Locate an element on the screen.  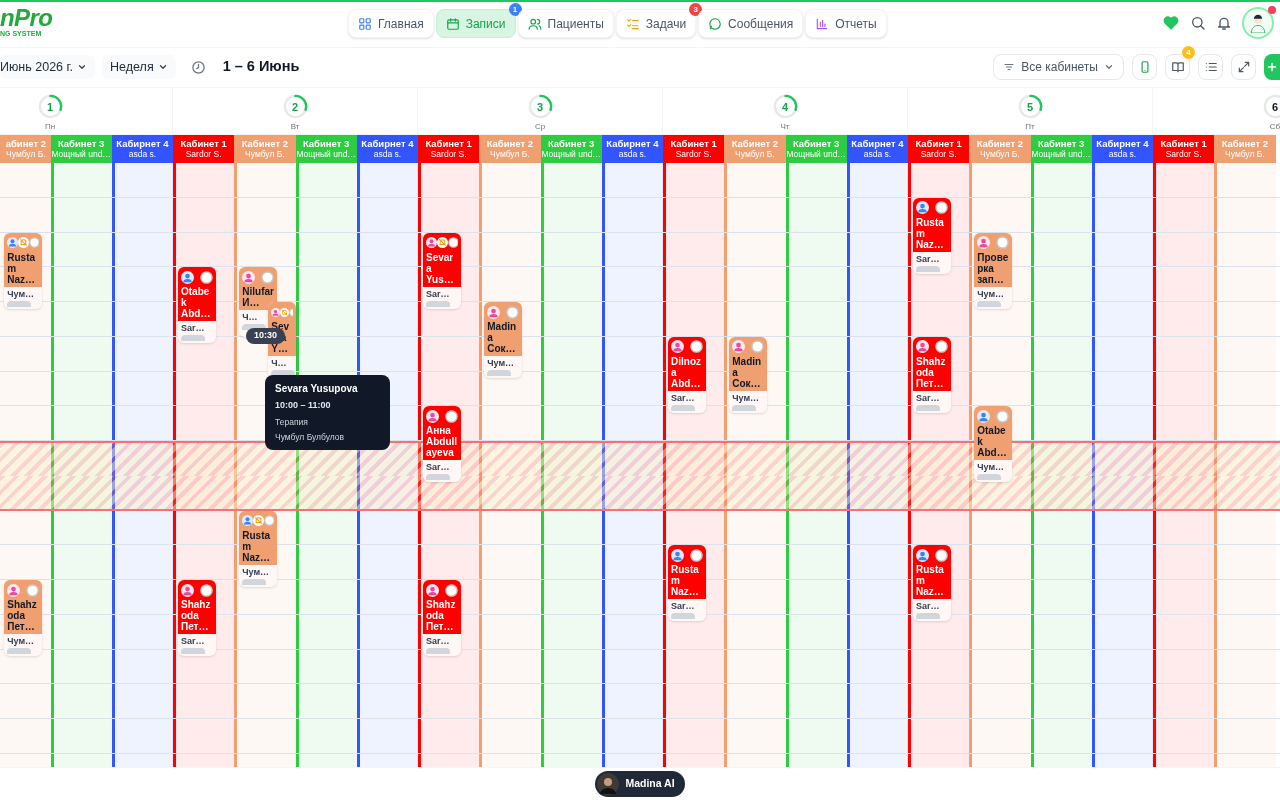
nav-tab: Отчеты is located at coordinates (846, 23).